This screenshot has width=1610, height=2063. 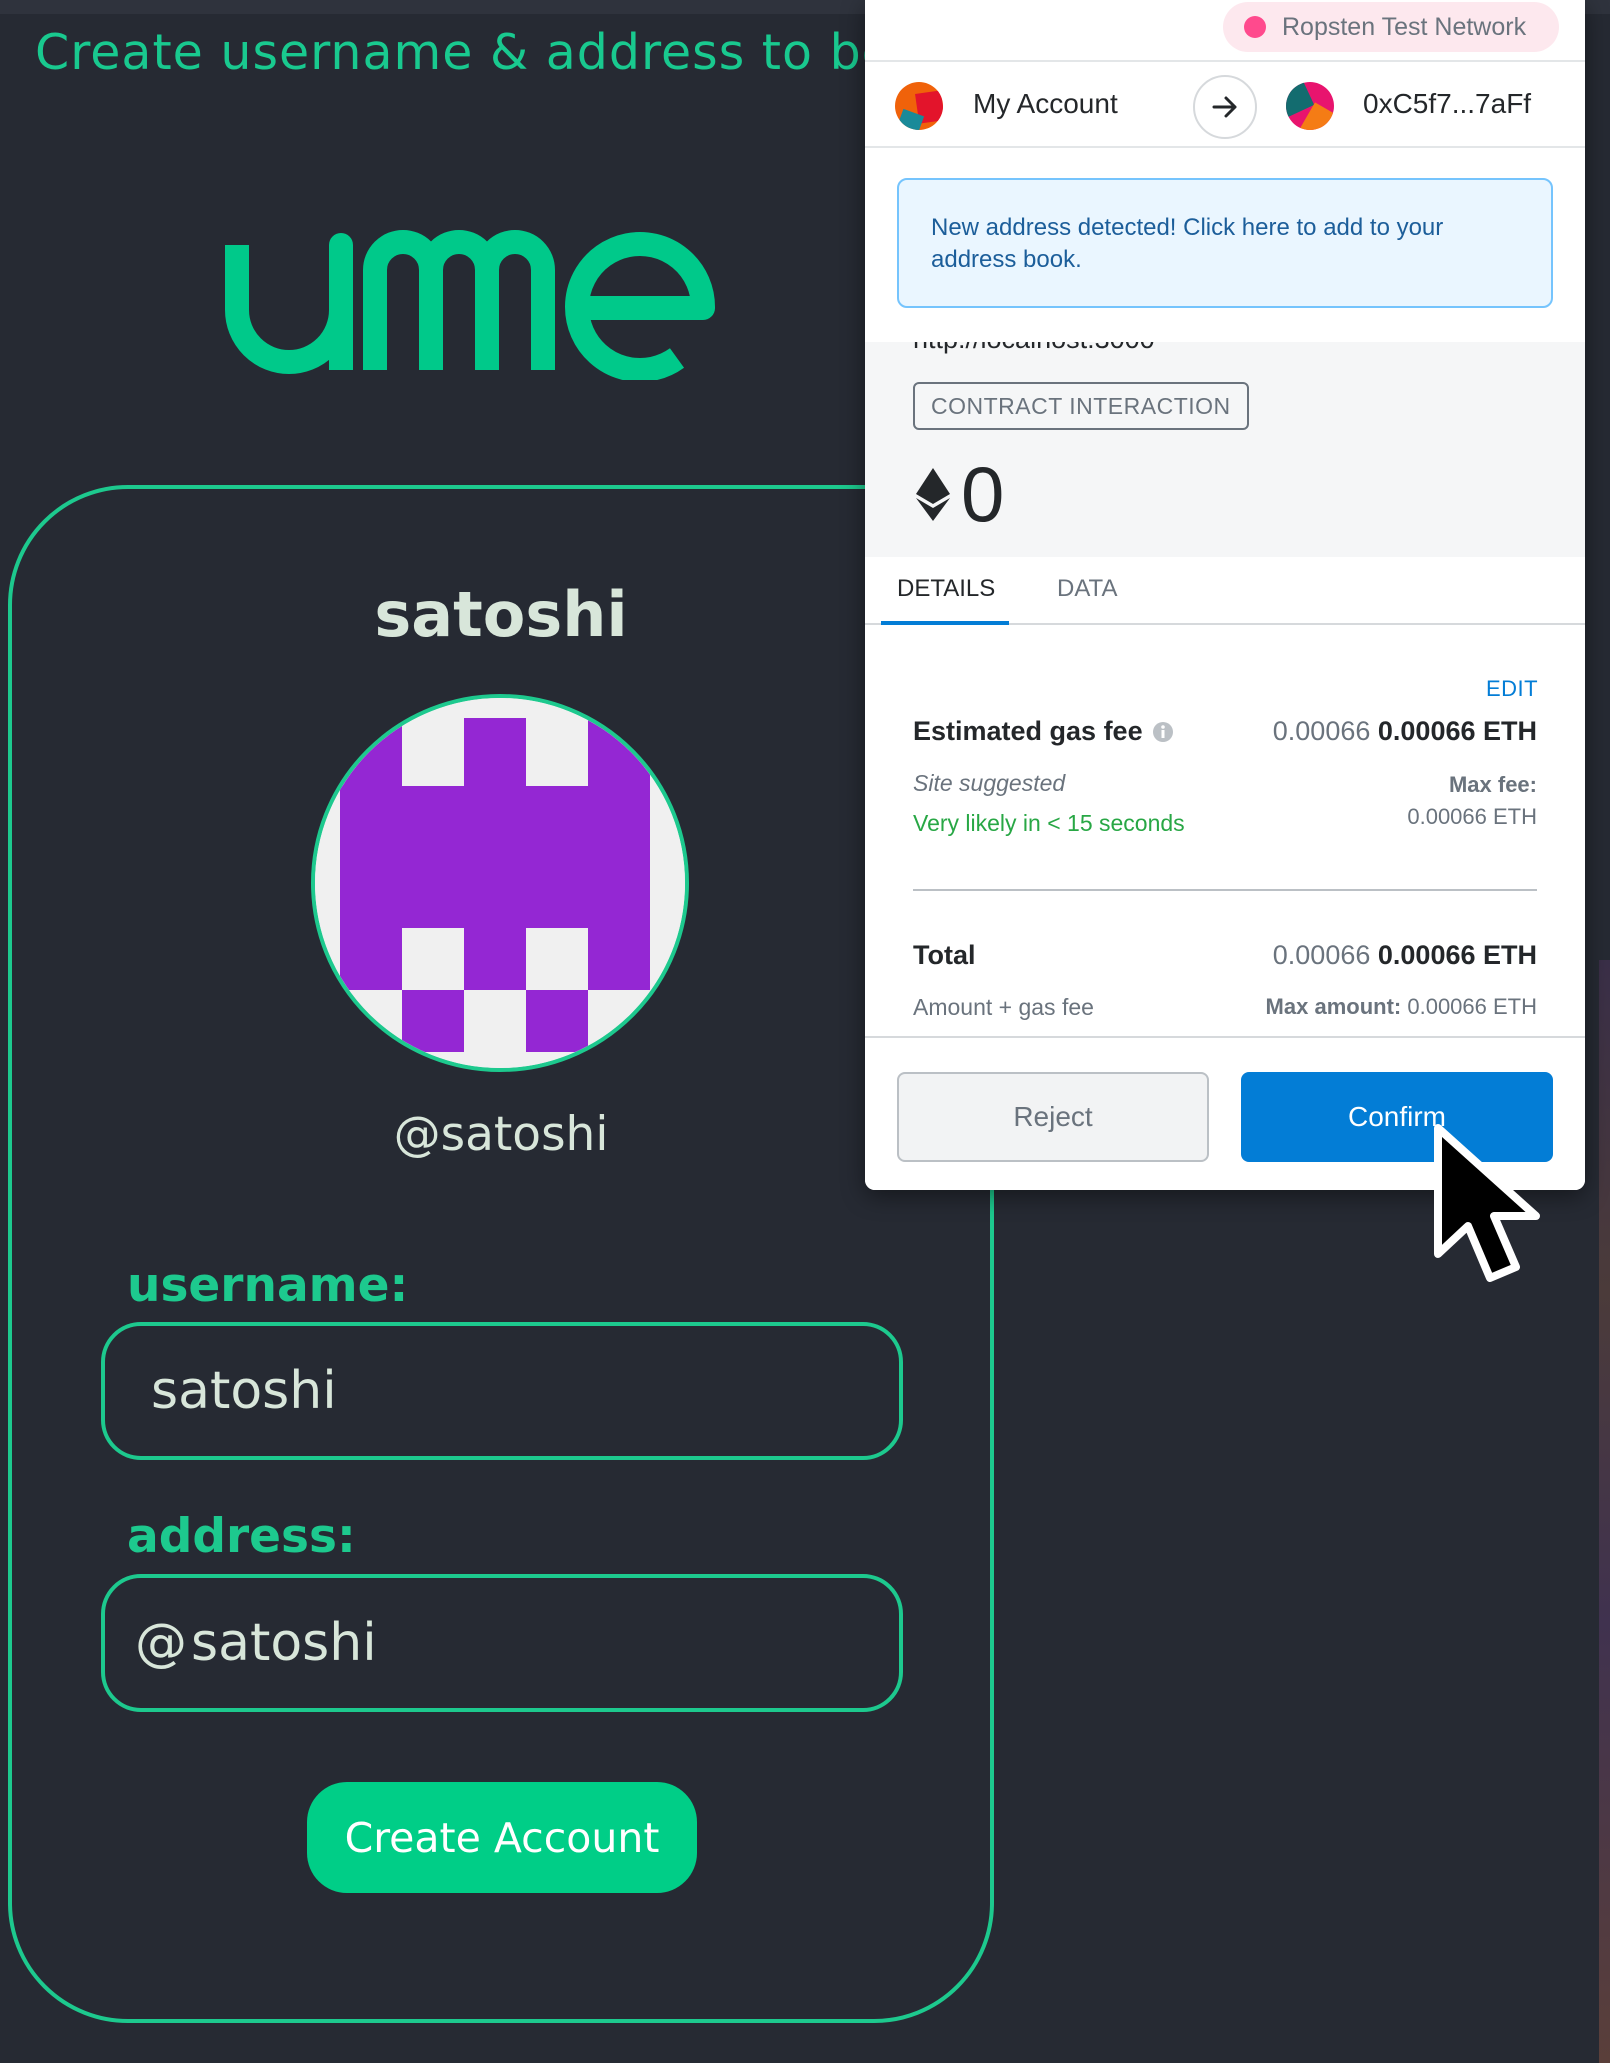 What do you see at coordinates (268, 1285) in the screenshot?
I see `username-label: username:` at bounding box center [268, 1285].